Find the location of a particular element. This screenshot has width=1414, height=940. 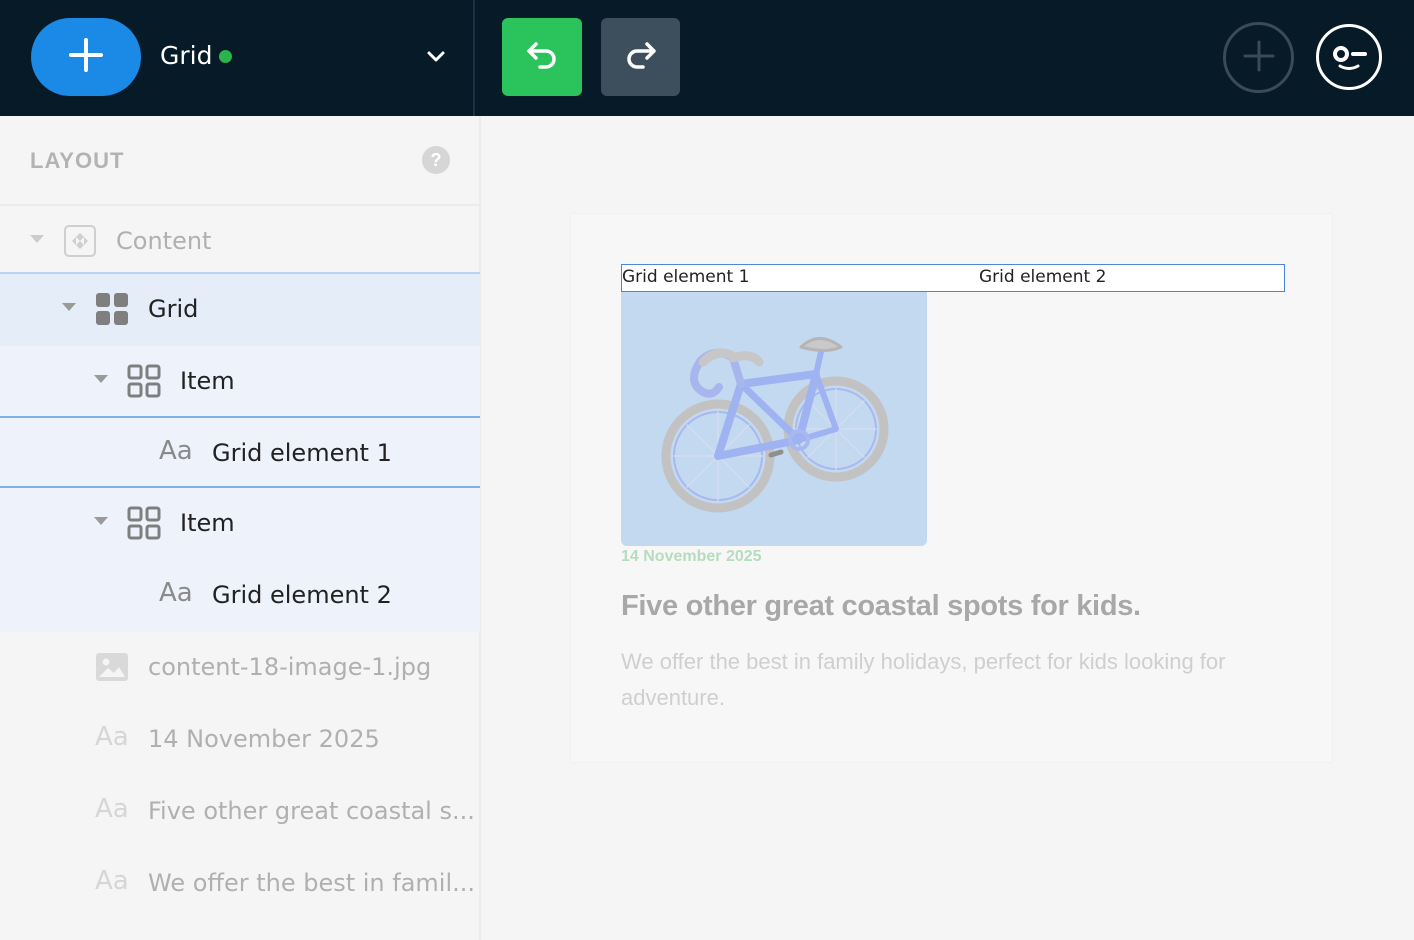

add-button is located at coordinates (86, 57).